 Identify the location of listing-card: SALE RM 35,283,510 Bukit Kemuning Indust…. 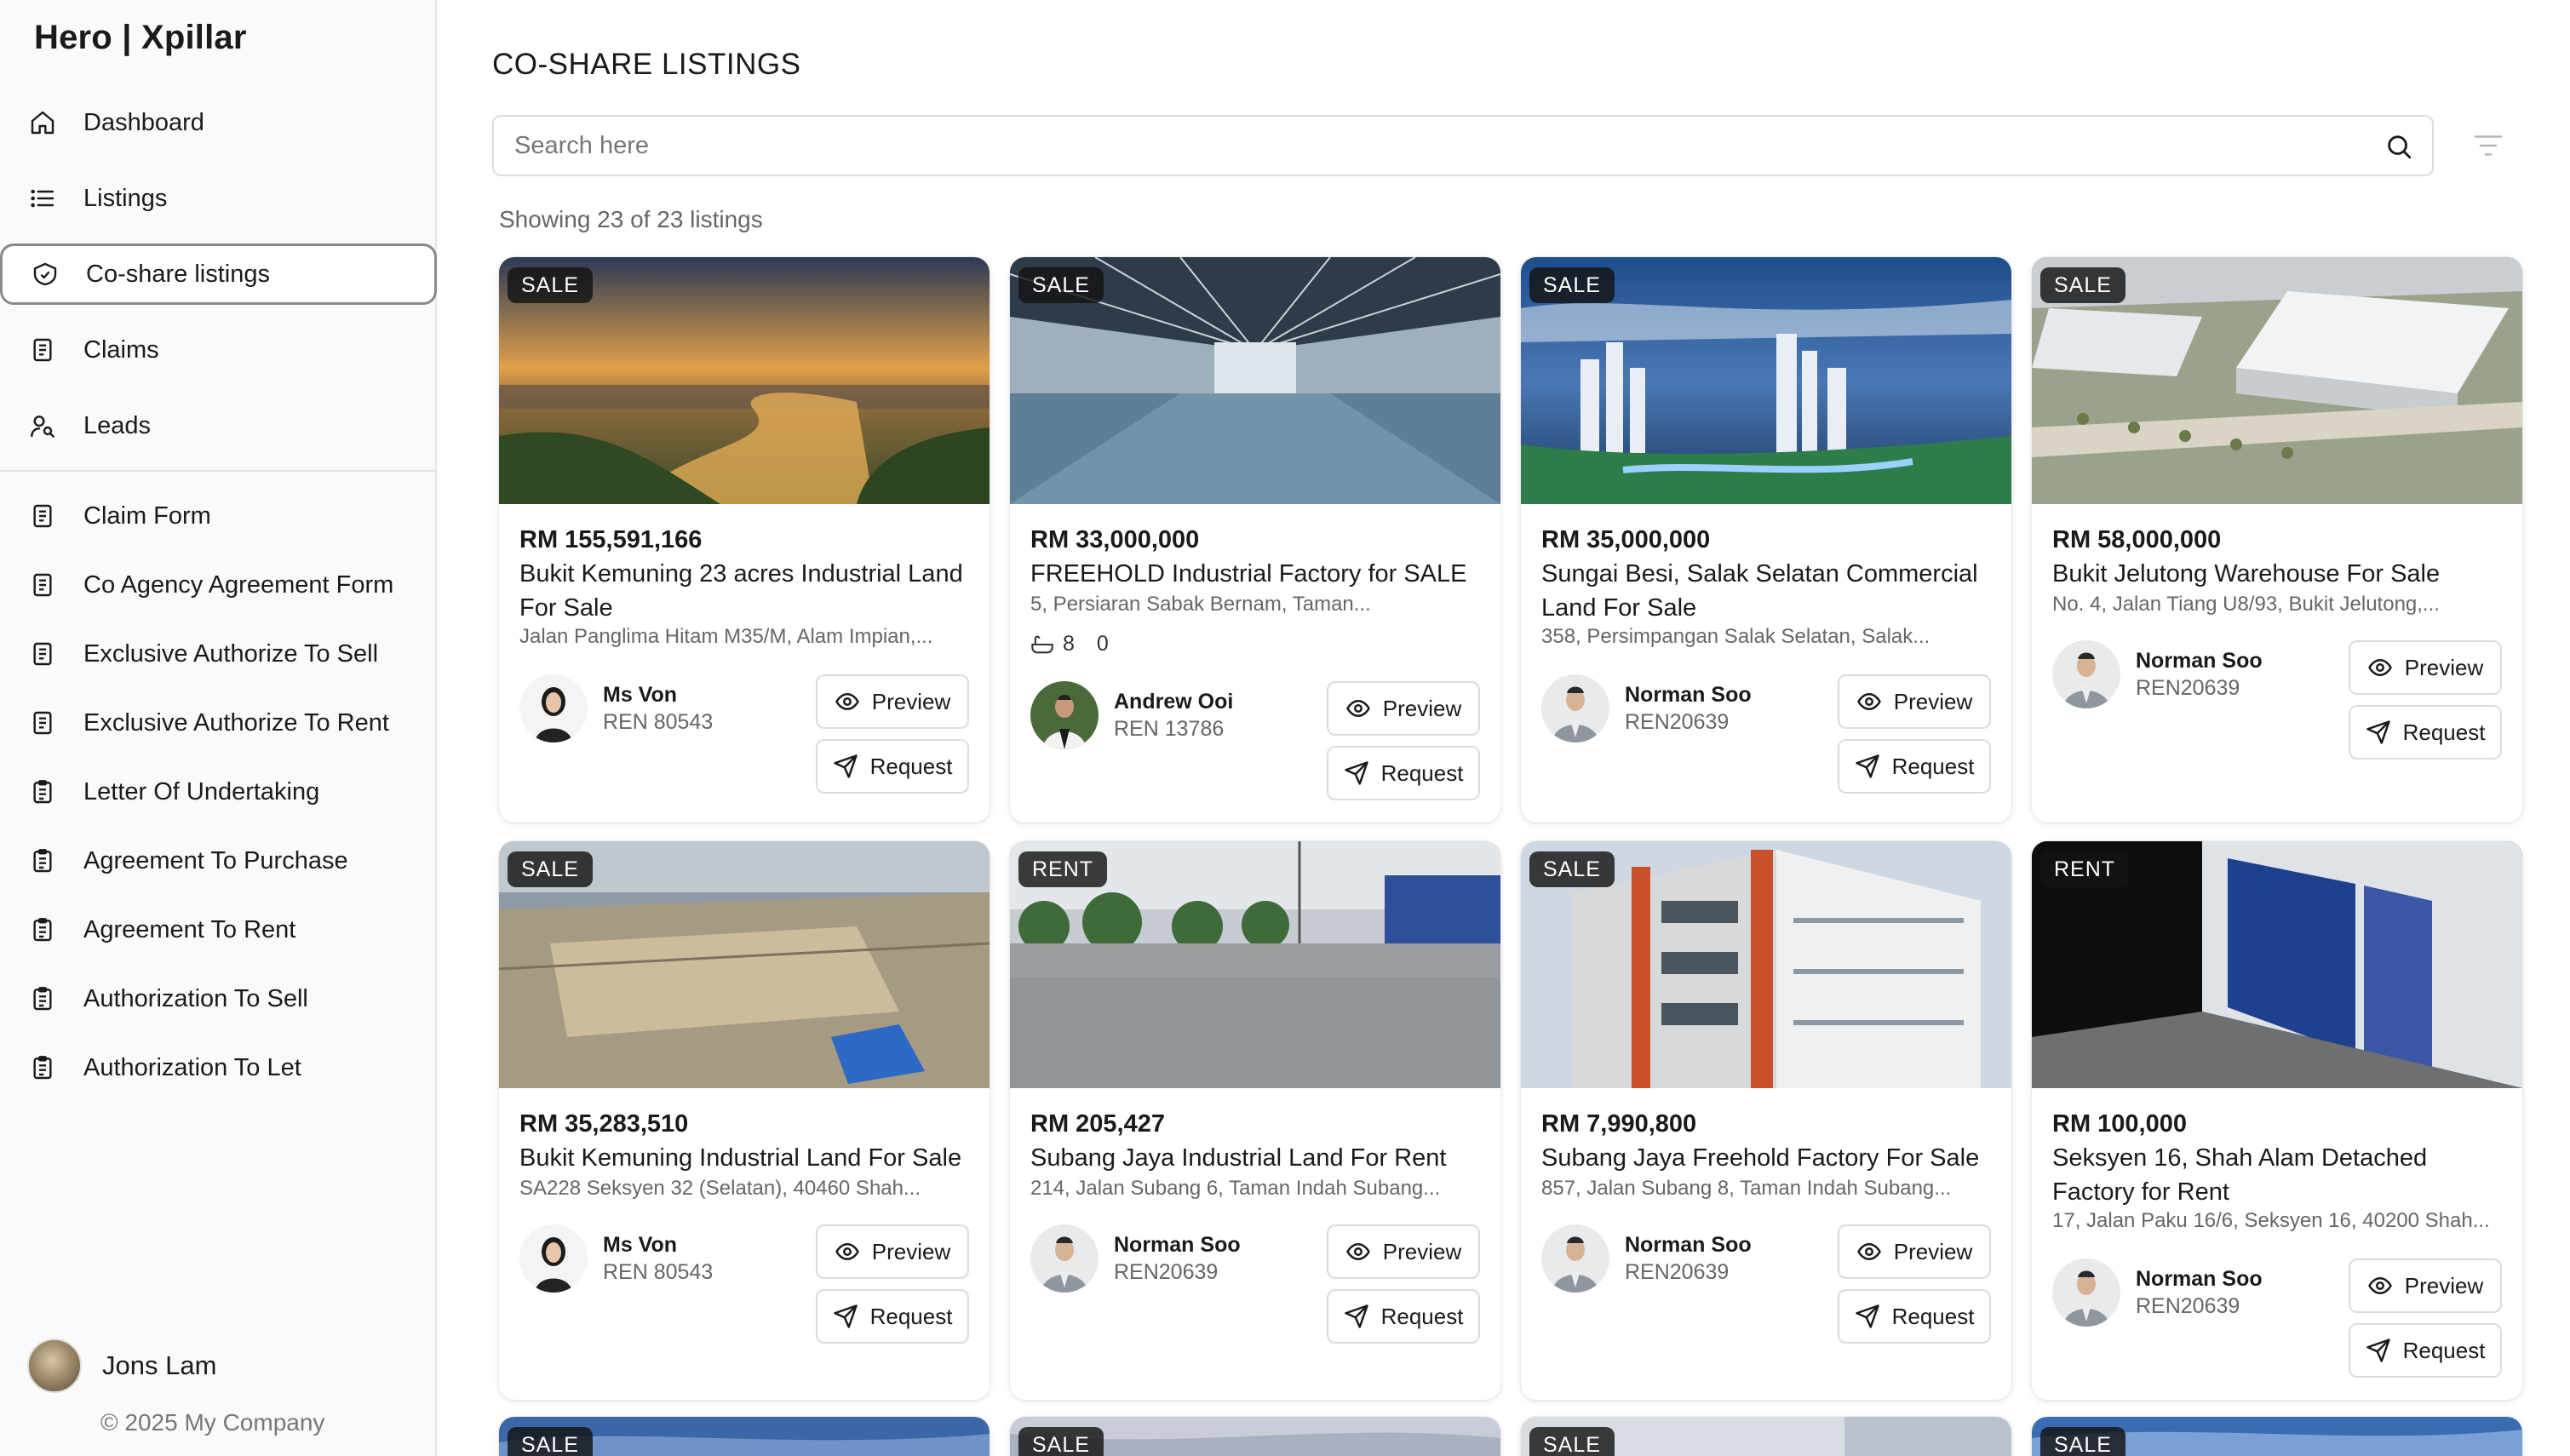
(744, 1120).